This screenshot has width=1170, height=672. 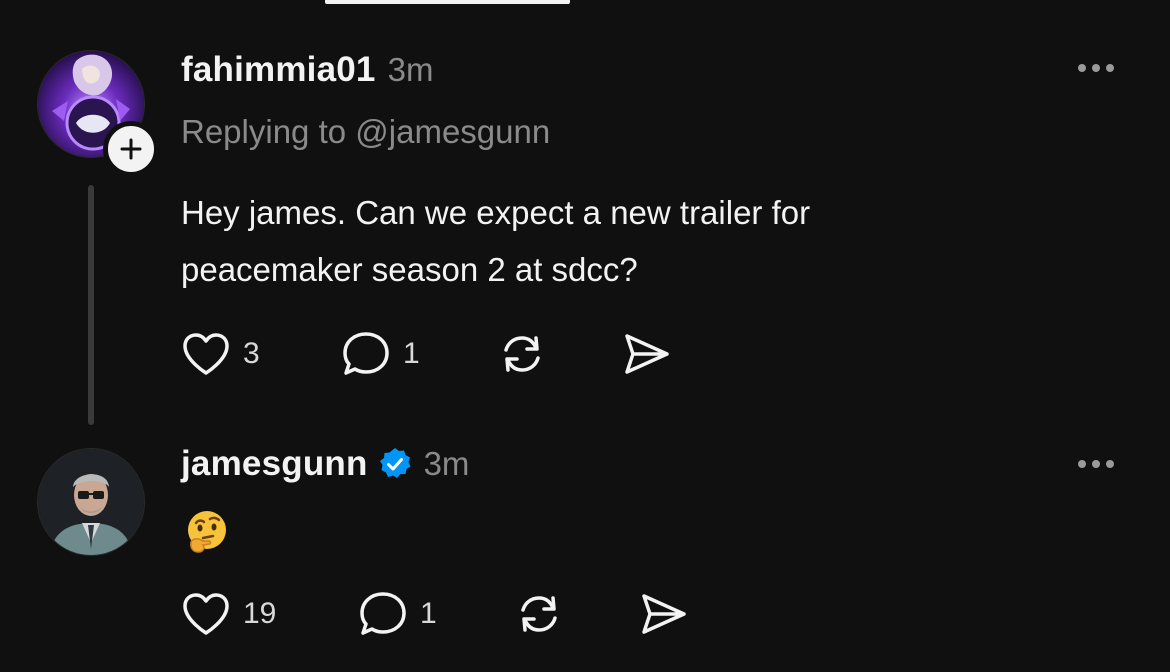 What do you see at coordinates (260, 613) in the screenshot?
I see `like-count: 19` at bounding box center [260, 613].